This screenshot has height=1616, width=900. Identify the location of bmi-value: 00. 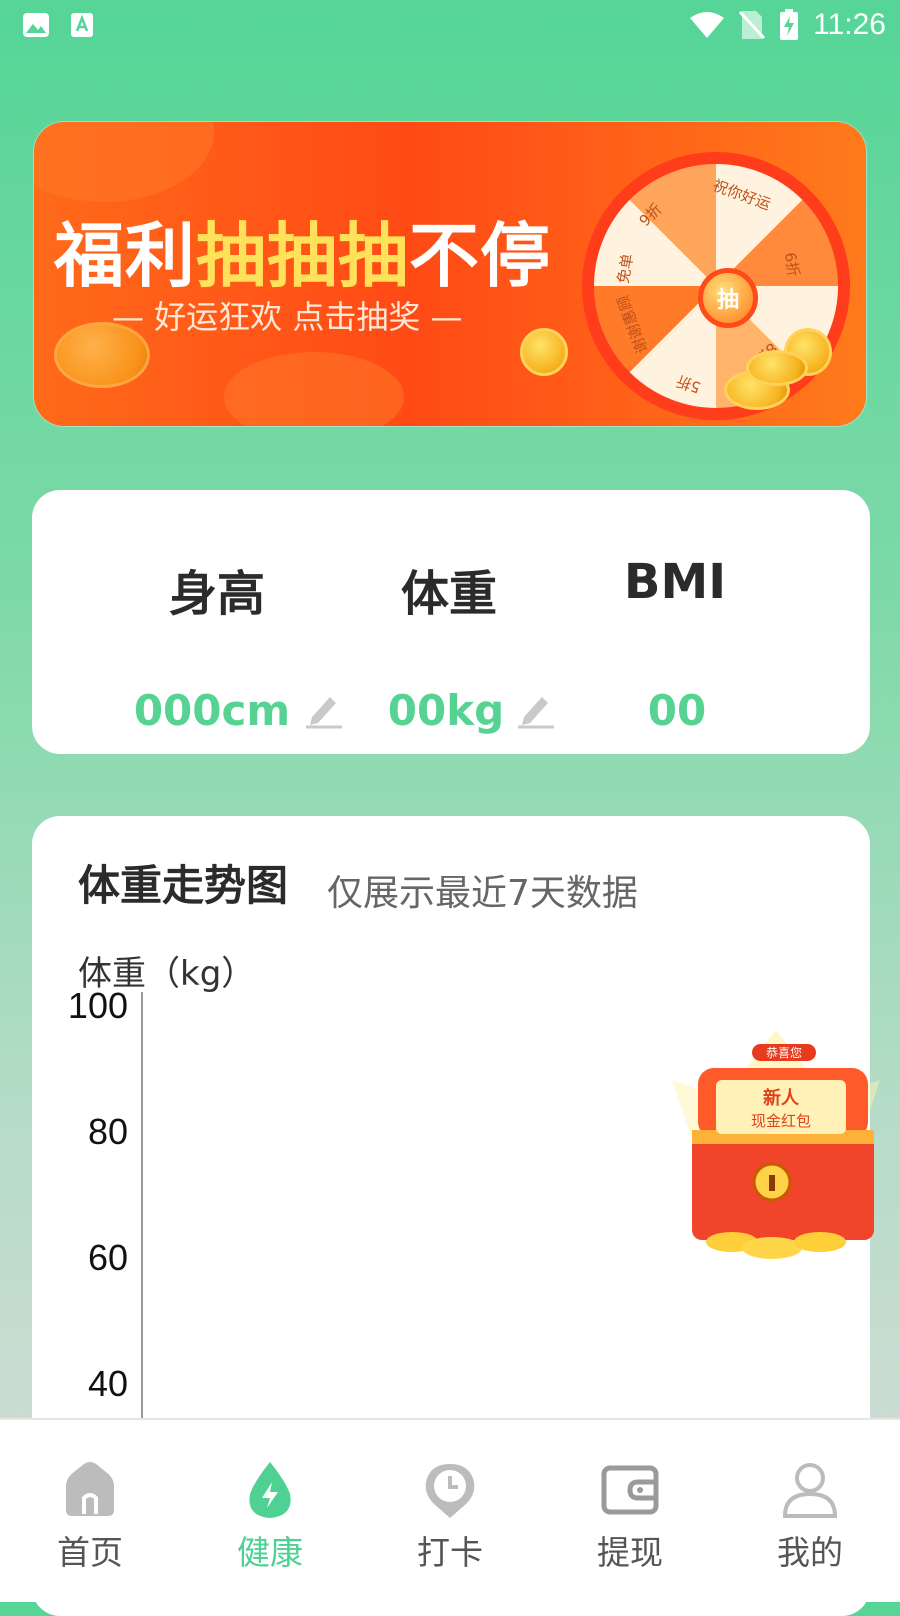
(677, 710).